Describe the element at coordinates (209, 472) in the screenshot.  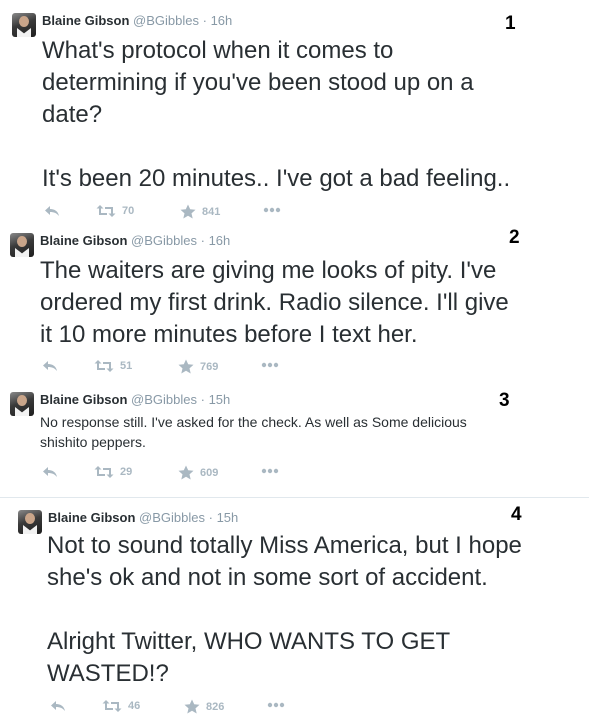
I see `favorite-count: 609` at that location.